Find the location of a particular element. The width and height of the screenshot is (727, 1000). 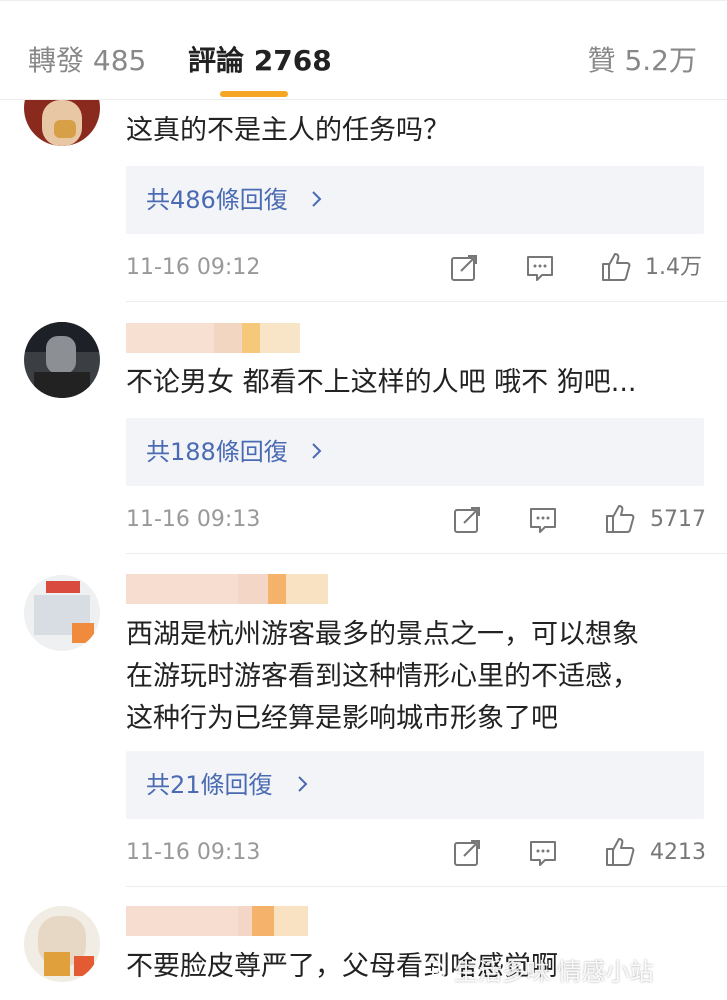

watermark: 生活多味 情感小站 is located at coordinates (537, 972).